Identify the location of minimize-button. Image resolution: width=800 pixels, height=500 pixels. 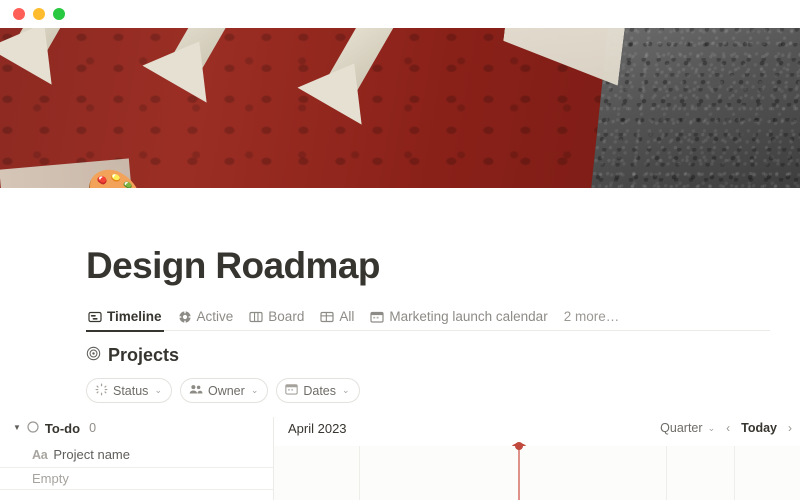
(39, 14).